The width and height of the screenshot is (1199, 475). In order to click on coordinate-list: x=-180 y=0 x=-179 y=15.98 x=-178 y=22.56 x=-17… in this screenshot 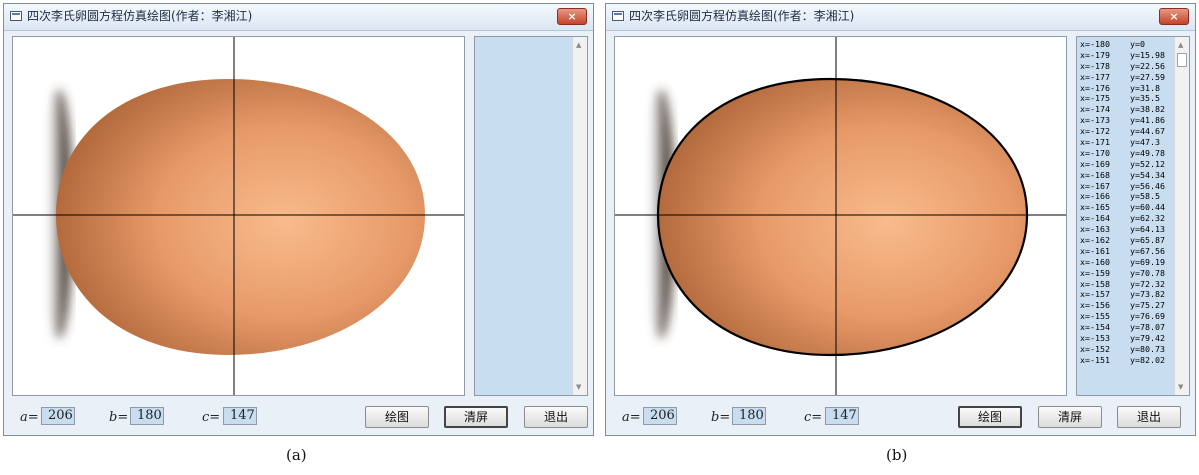, I will do `click(1133, 216)`.